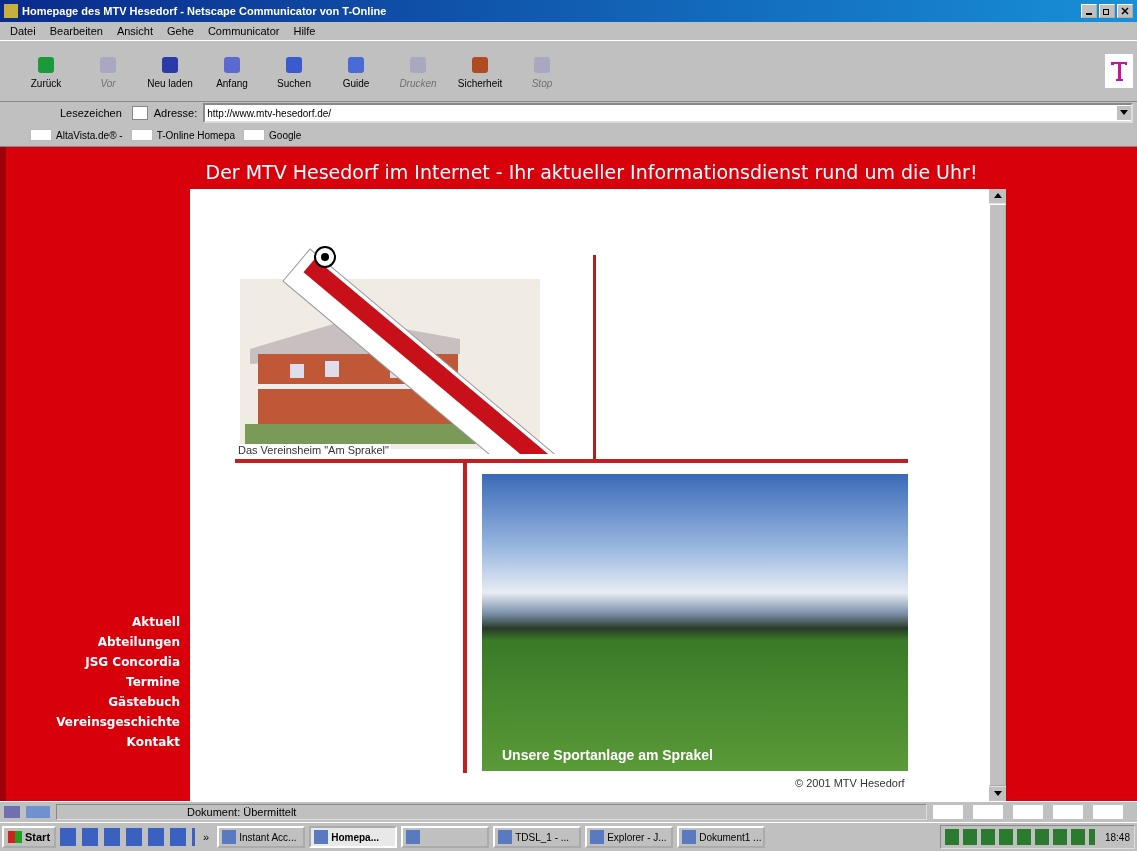 The height and width of the screenshot is (851, 1137). I want to click on start-button: Start, so click(29, 837).